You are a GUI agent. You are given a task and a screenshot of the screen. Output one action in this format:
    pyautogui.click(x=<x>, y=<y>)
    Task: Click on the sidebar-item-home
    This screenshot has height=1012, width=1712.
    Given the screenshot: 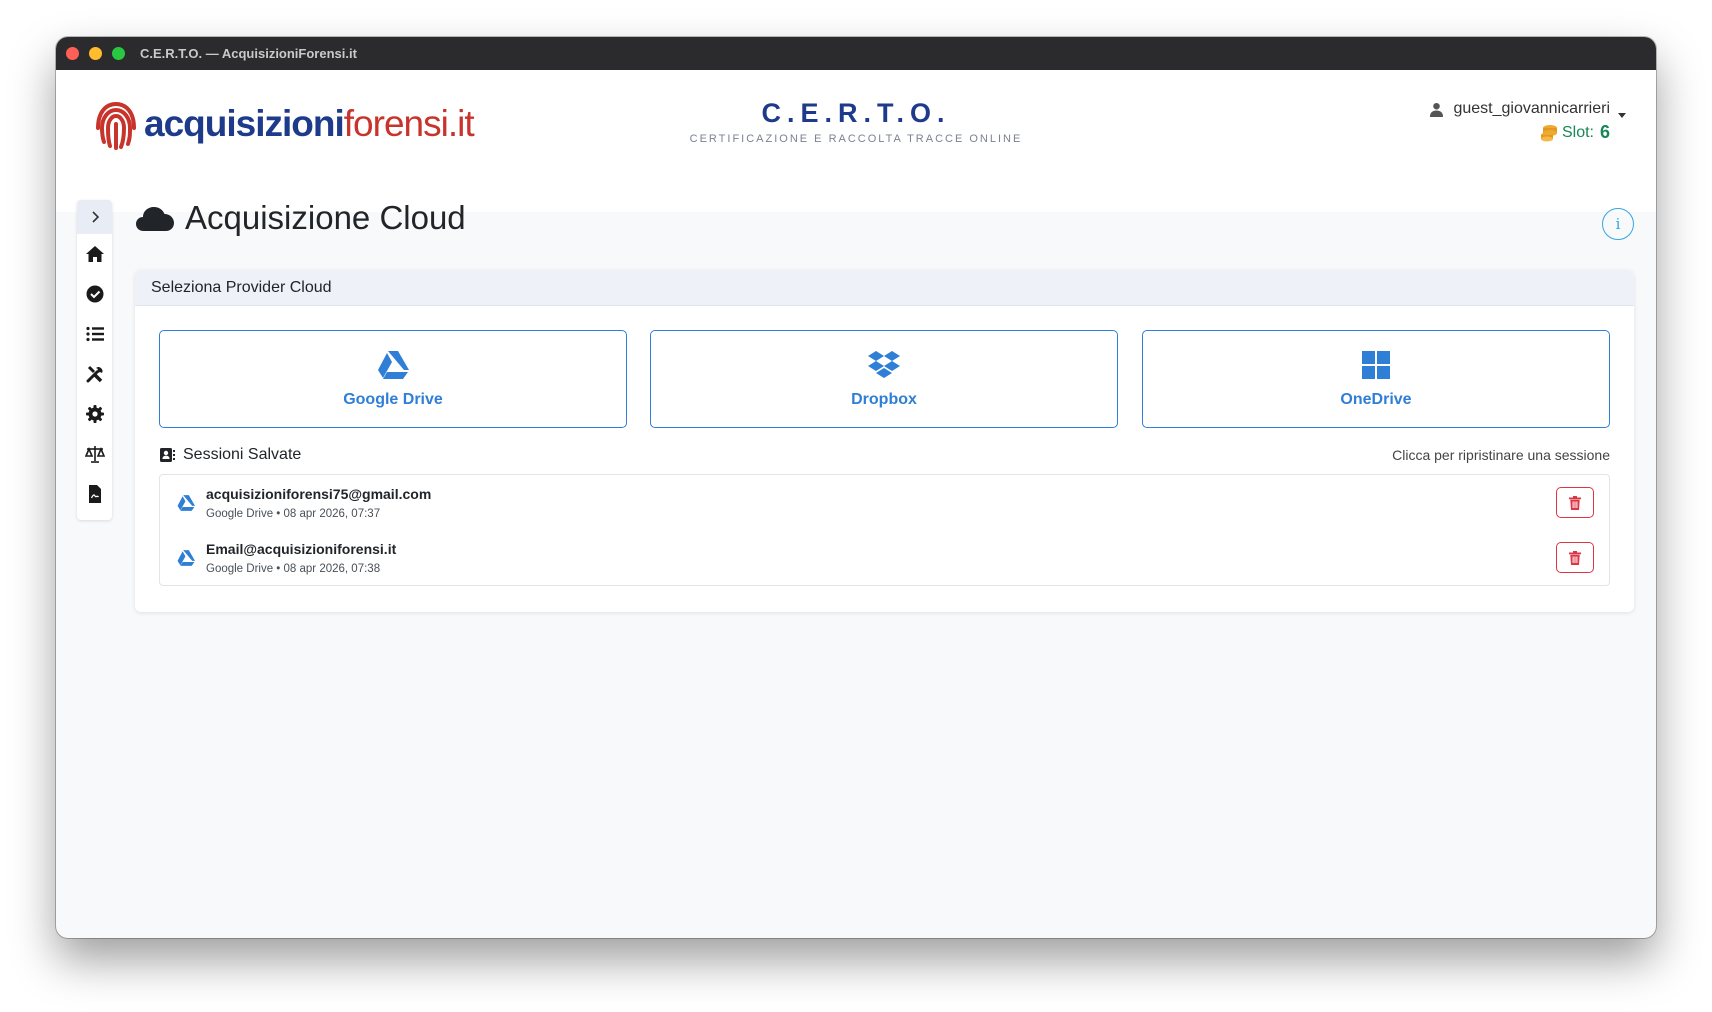 What is the action you would take?
    pyautogui.click(x=94, y=254)
    